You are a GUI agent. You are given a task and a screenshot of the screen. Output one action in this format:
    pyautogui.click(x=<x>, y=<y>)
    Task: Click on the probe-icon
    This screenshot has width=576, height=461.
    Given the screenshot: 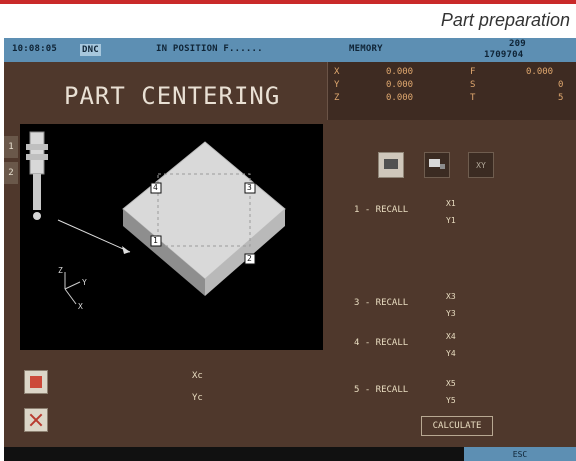 What is the action you would take?
    pyautogui.click(x=37, y=175)
    